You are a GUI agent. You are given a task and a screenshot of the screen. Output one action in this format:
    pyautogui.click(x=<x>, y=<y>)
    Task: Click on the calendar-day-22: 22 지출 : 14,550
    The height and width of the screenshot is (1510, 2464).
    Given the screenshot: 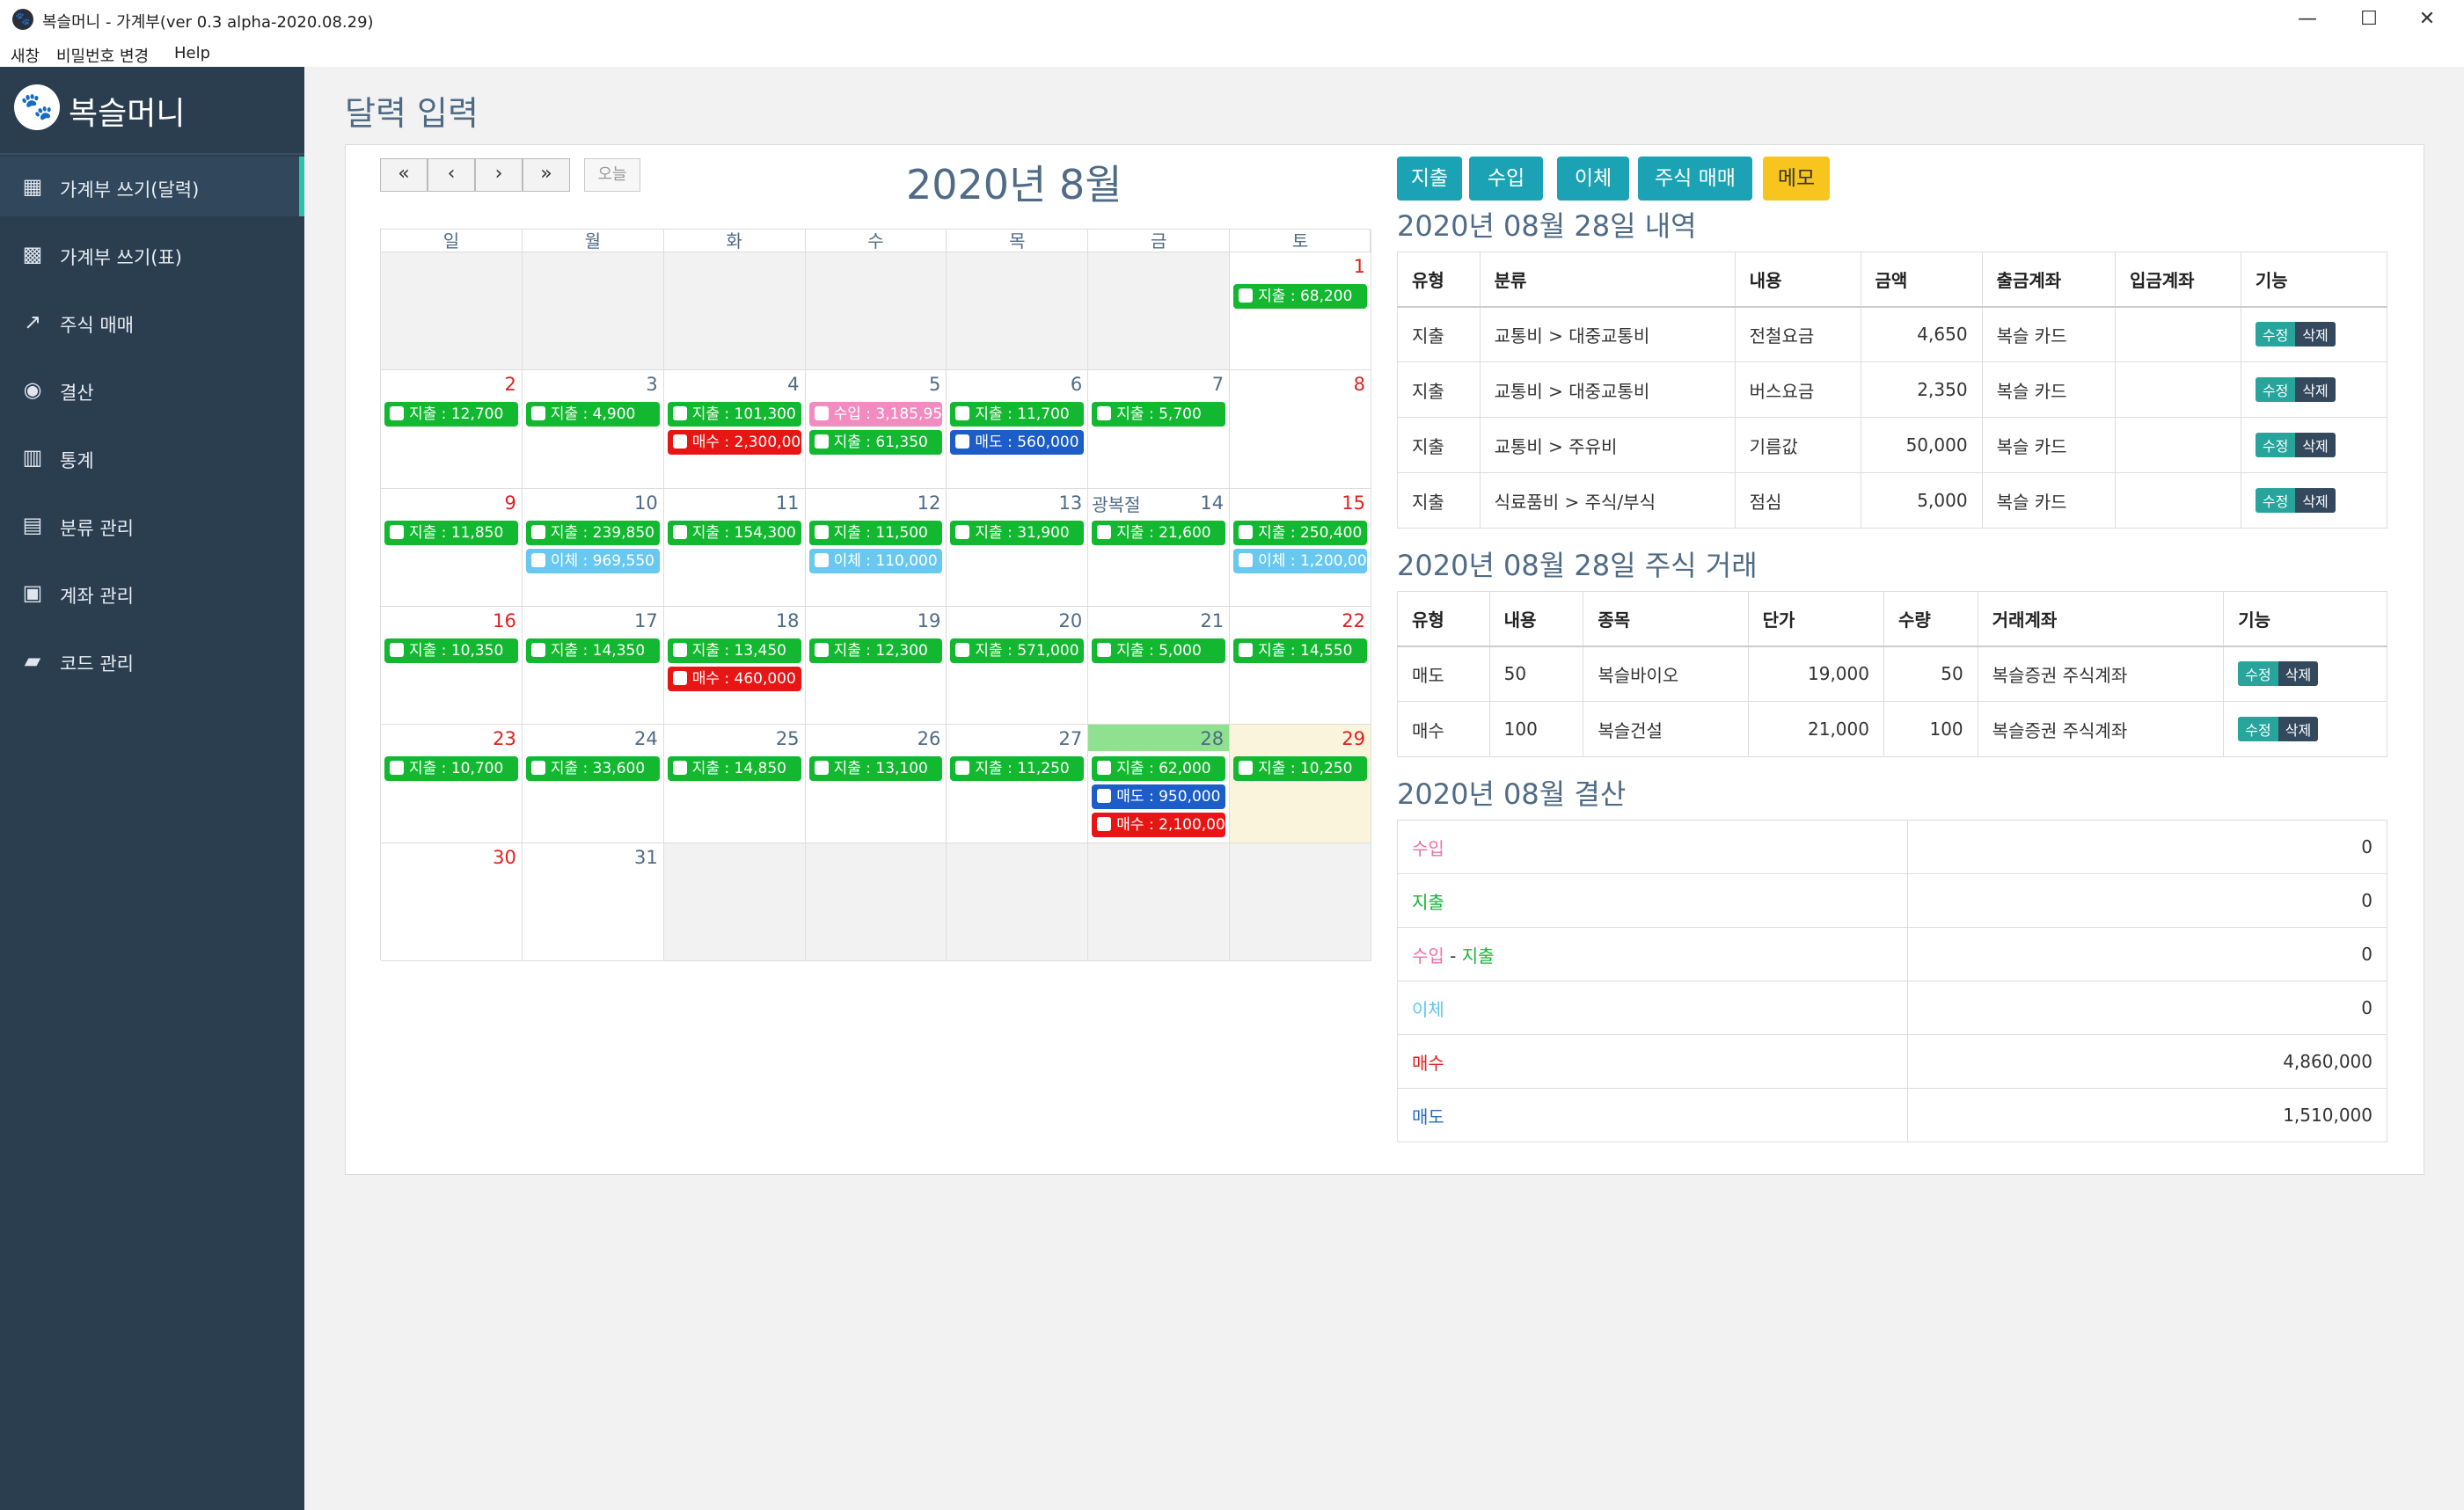 What is the action you would take?
    pyautogui.click(x=1300, y=666)
    